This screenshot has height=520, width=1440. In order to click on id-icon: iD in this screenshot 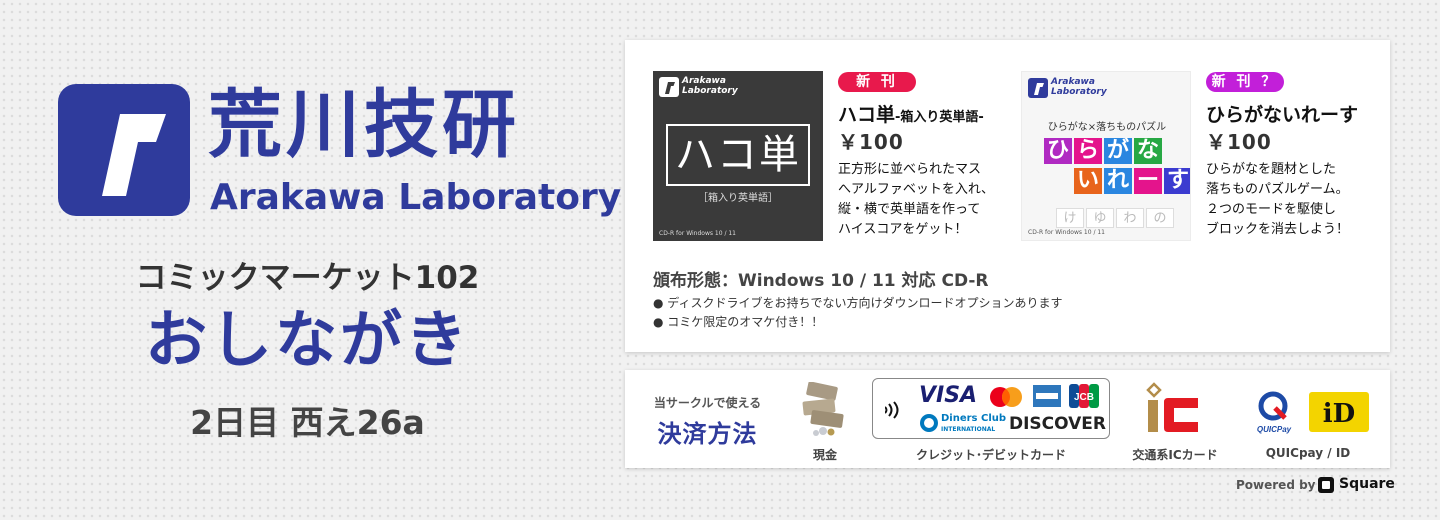, I will do `click(1339, 412)`.